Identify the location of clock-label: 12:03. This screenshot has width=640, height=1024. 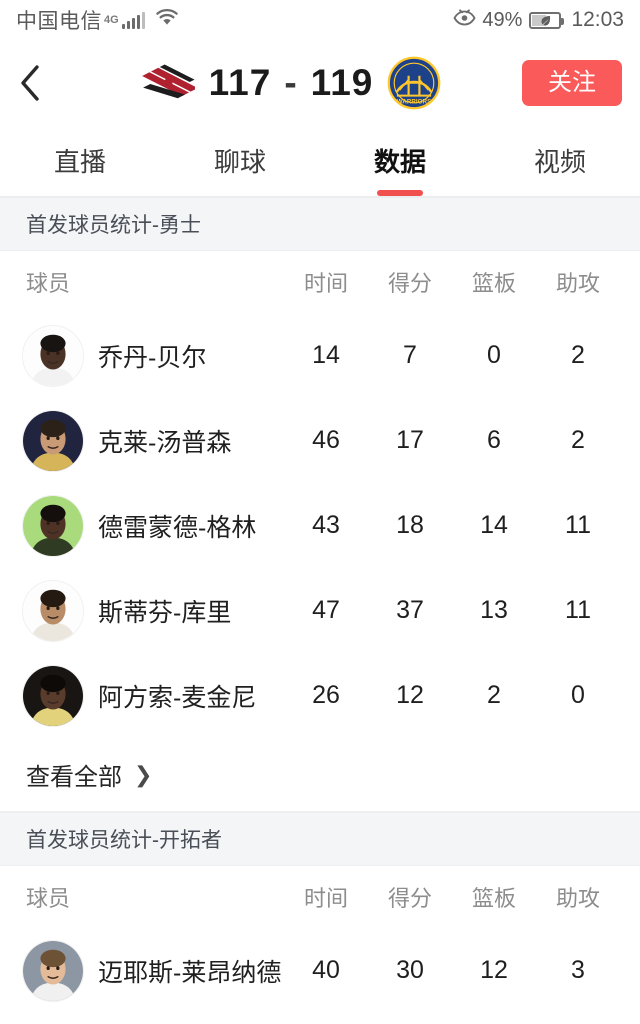
(597, 19).